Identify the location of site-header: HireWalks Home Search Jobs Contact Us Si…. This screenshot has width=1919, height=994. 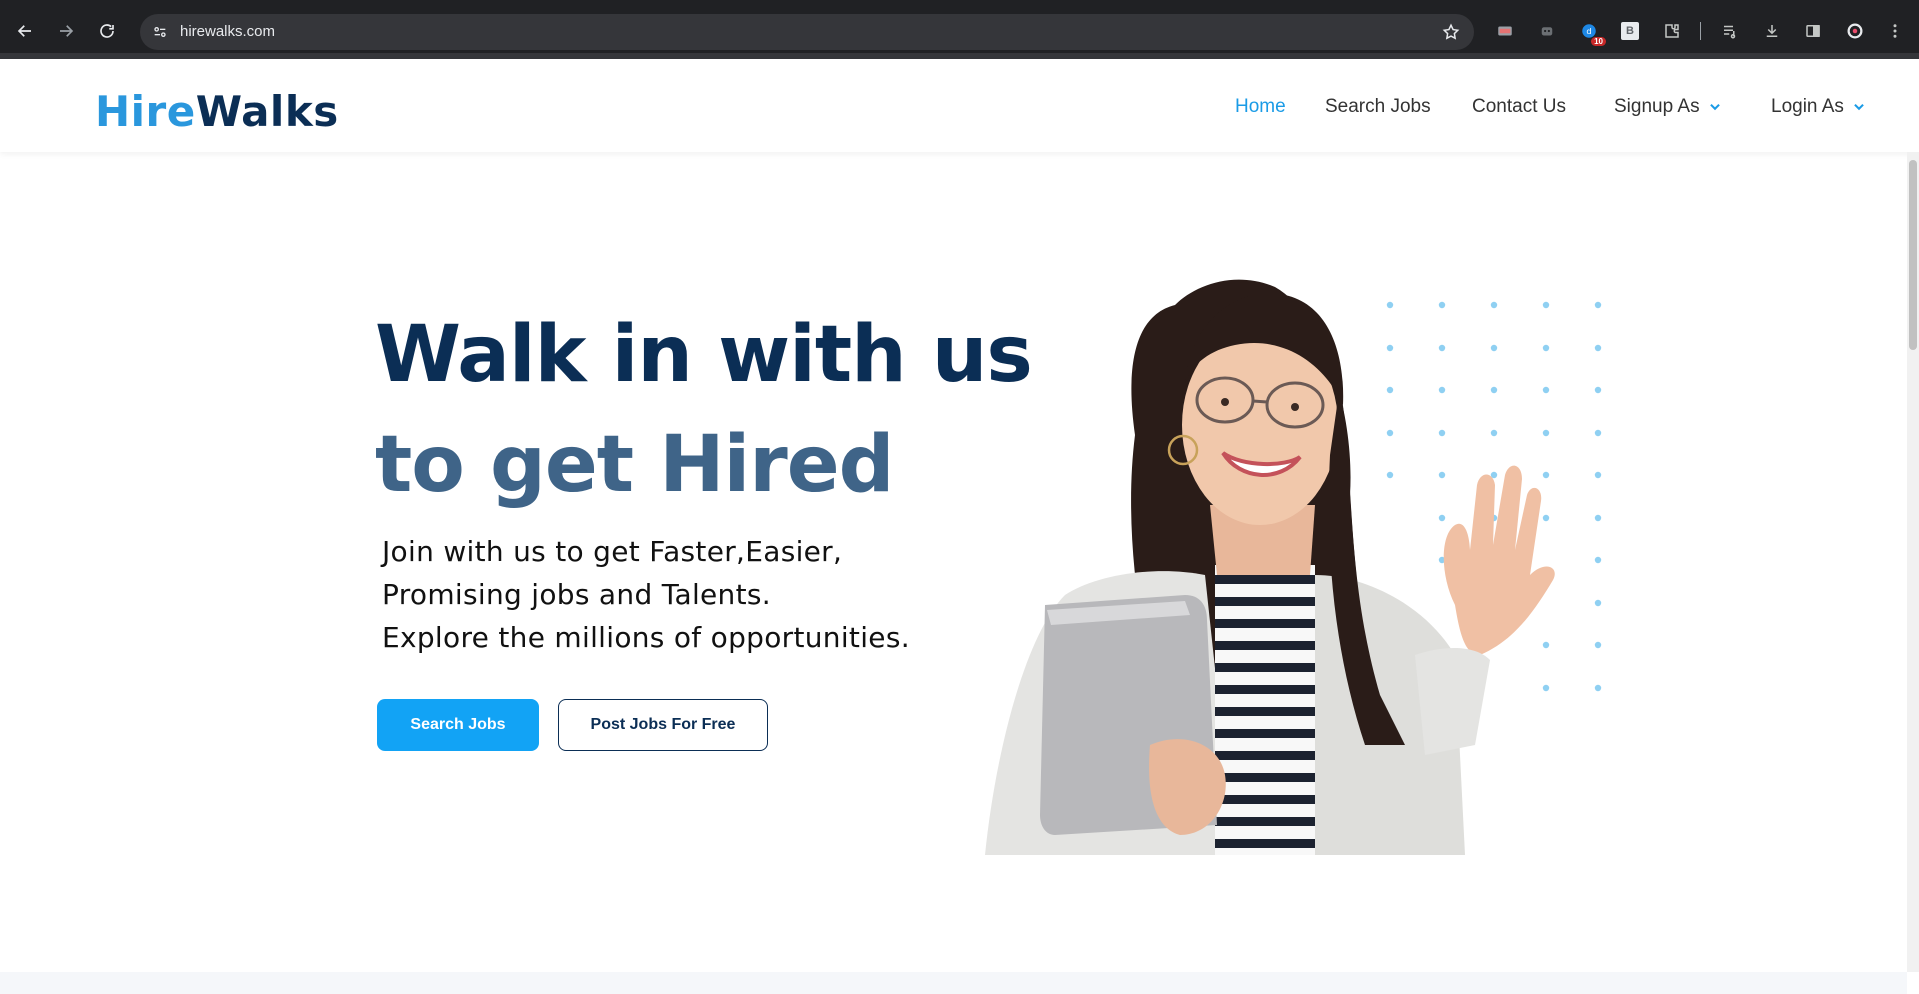
(959, 105).